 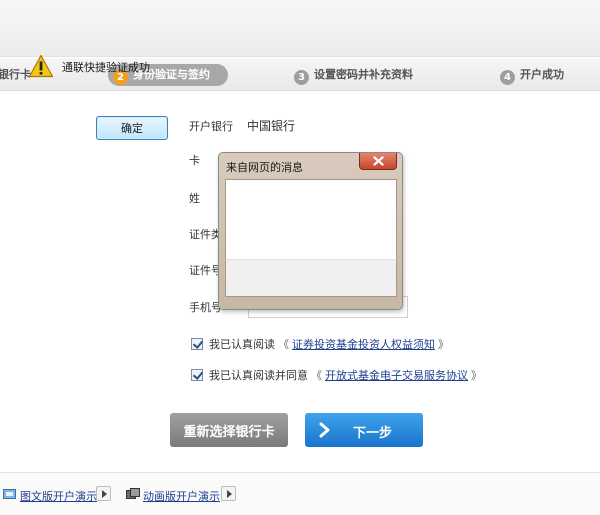 What do you see at coordinates (194, 198) in the screenshot?
I see `name-label: 姓` at bounding box center [194, 198].